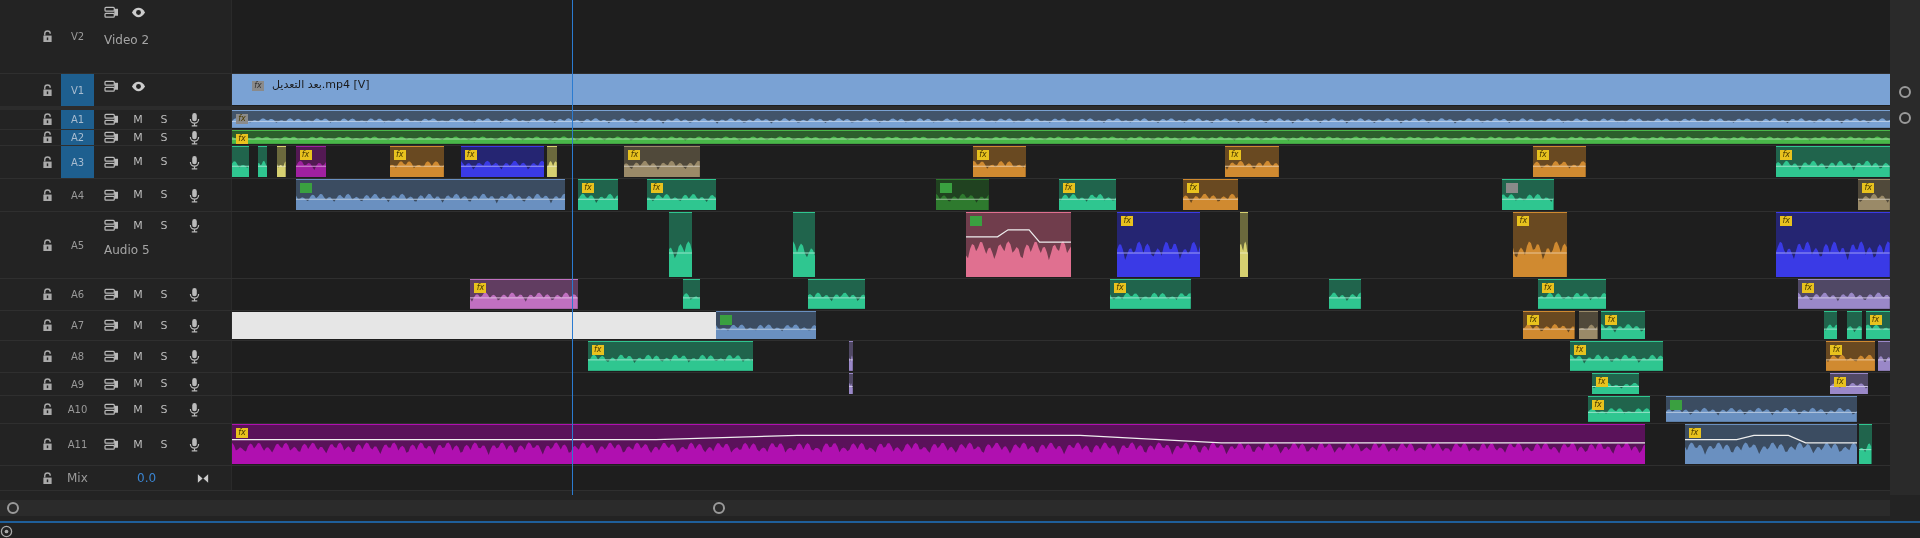  What do you see at coordinates (6, 531) in the screenshot?
I see `sync-icon` at bounding box center [6, 531].